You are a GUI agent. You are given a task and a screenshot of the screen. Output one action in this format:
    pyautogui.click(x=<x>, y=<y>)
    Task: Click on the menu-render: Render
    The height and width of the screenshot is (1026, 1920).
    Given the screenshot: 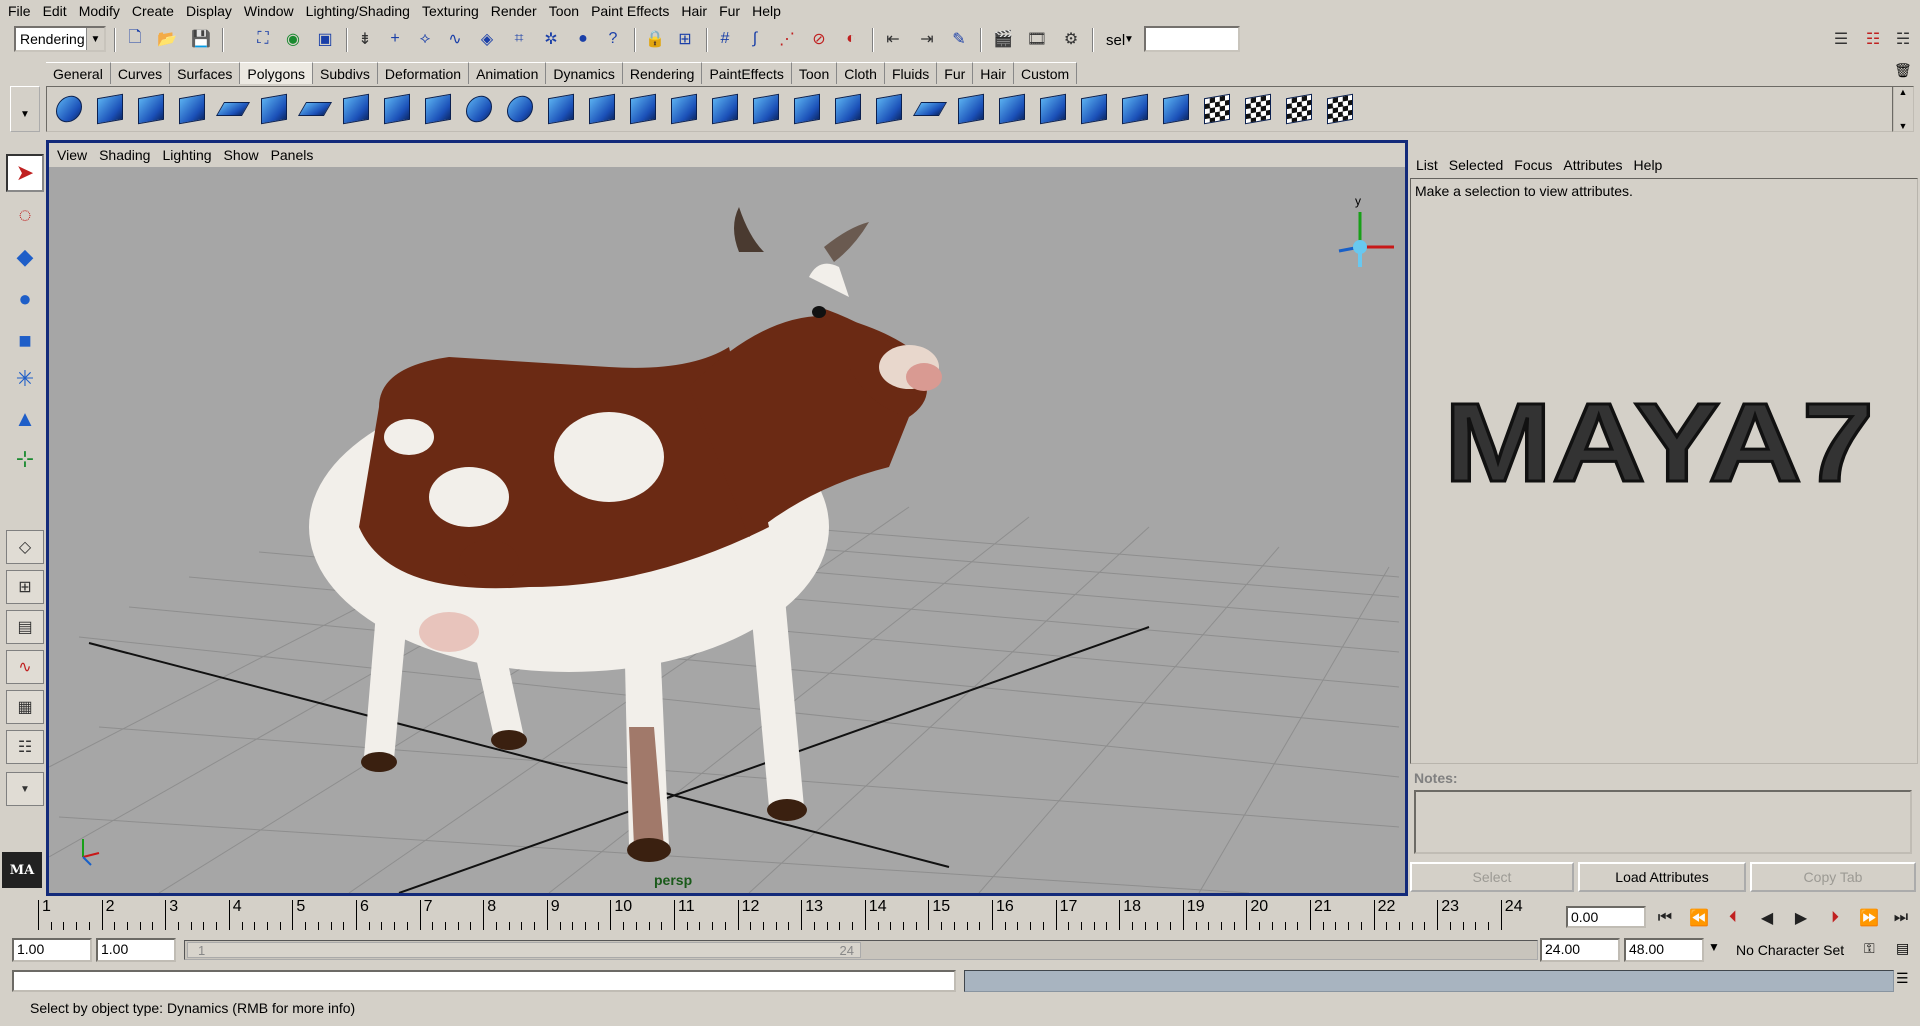 What is the action you would take?
    pyautogui.click(x=516, y=11)
    